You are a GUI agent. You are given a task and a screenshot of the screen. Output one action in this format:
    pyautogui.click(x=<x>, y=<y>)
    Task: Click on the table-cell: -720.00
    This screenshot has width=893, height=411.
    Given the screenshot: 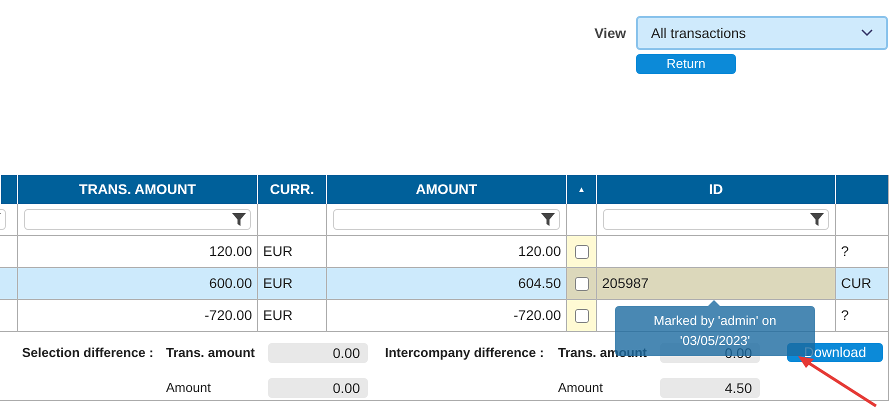 What is the action you would take?
    pyautogui.click(x=137, y=315)
    